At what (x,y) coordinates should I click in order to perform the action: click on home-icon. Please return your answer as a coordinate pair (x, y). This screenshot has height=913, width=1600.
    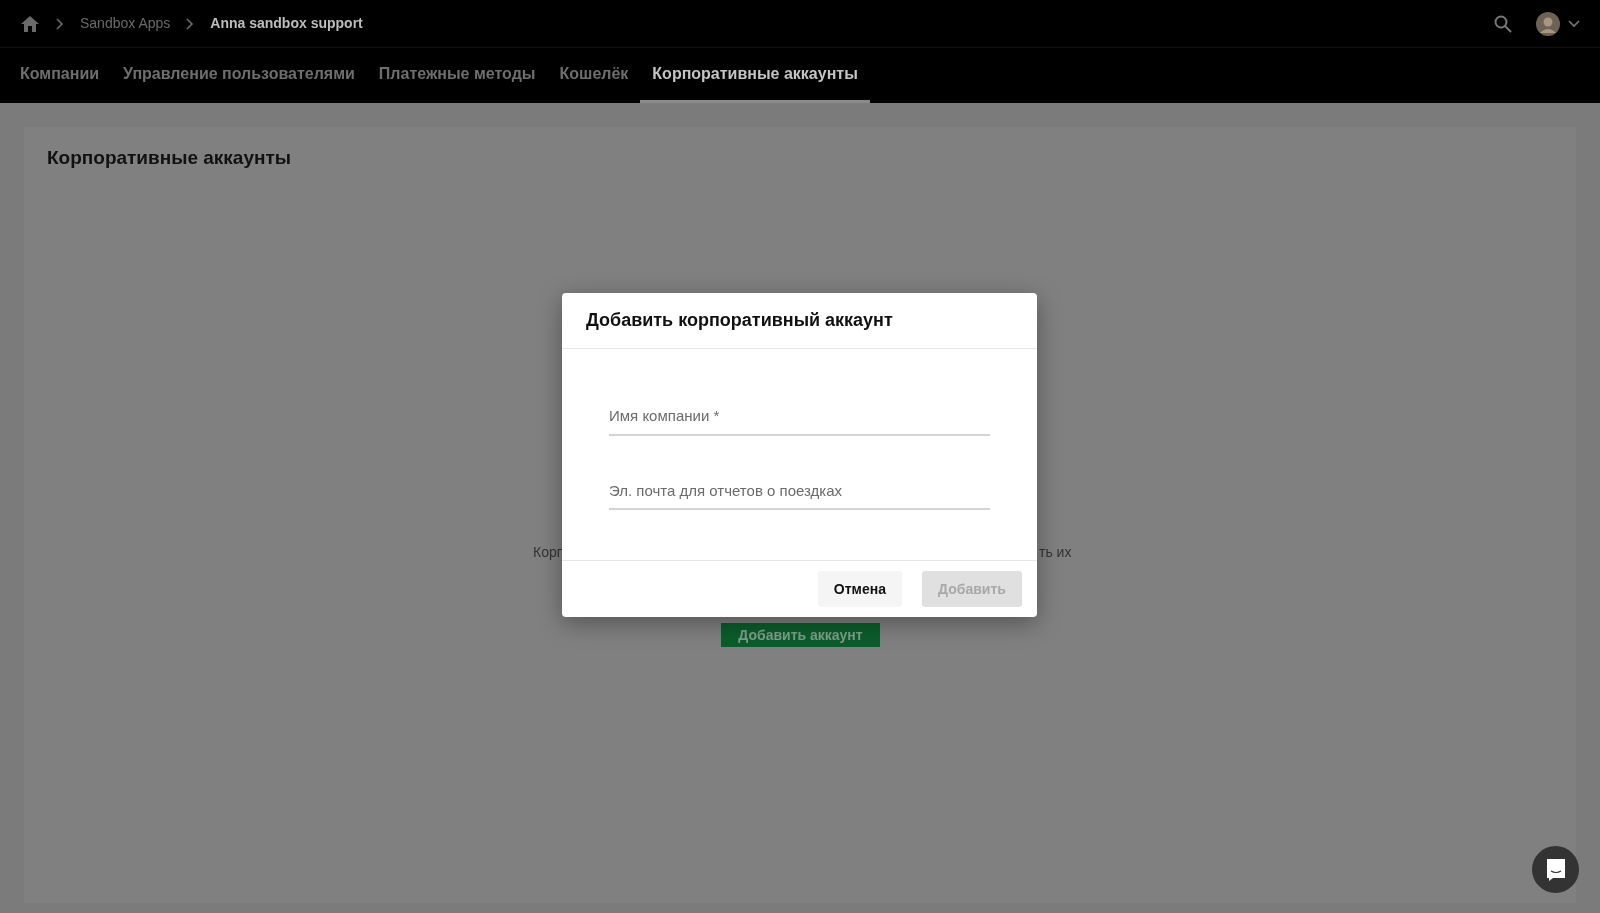
    Looking at the image, I should click on (30, 23).